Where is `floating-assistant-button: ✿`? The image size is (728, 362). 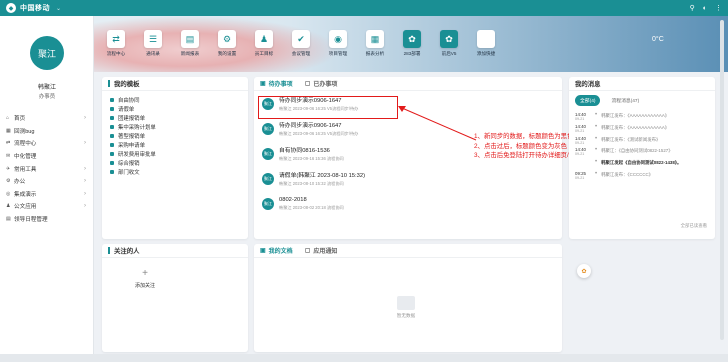 floating-assistant-button: ✿ is located at coordinates (584, 271).